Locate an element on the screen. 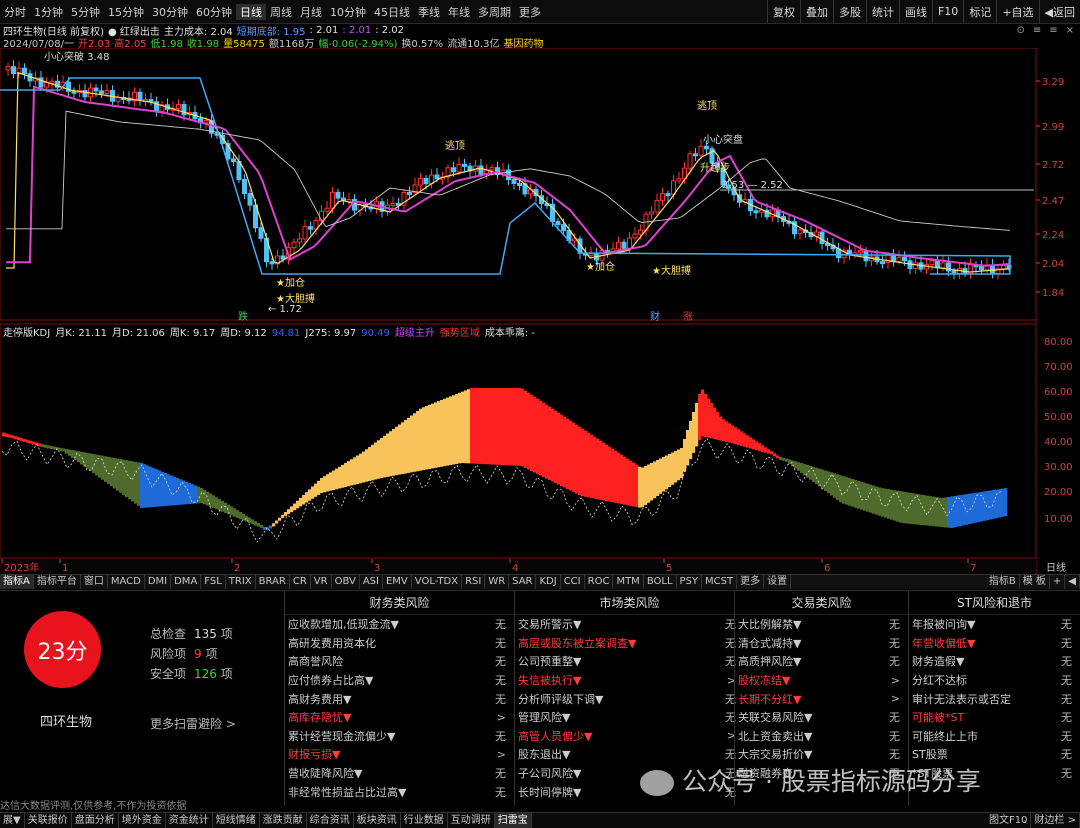 This screenshot has height=828, width=1080. risk-row: 分析师评级下调▼ 无 is located at coordinates (629, 698).